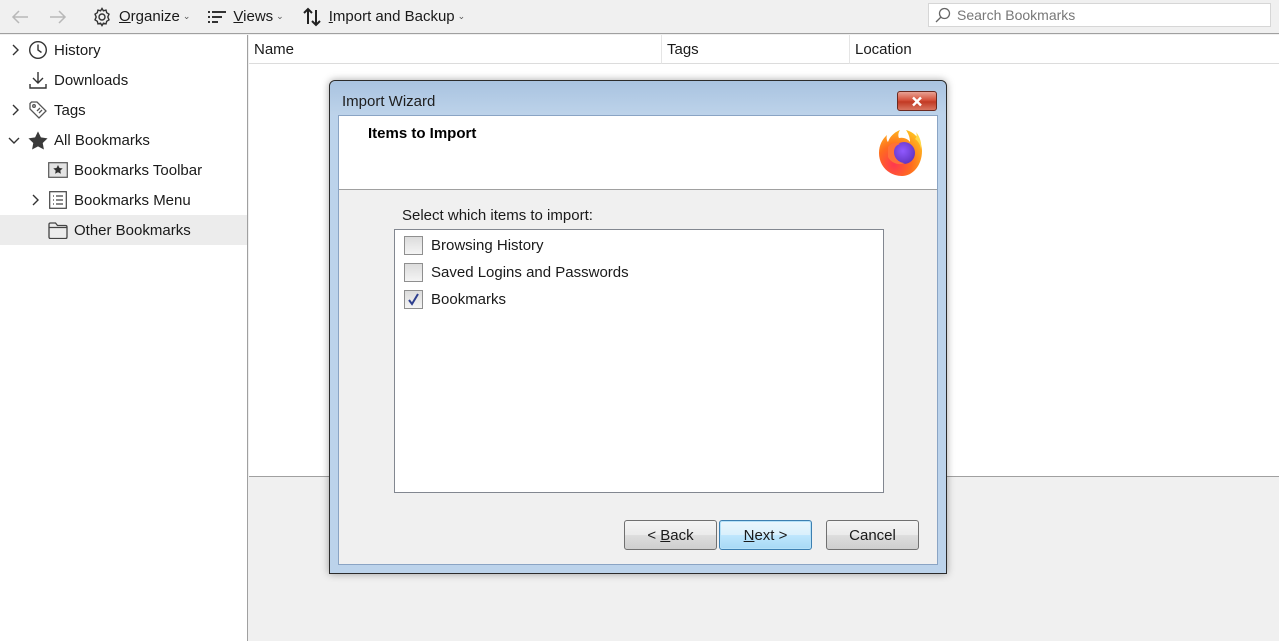  I want to click on sidebar-item-label: Downloads, so click(91, 80).